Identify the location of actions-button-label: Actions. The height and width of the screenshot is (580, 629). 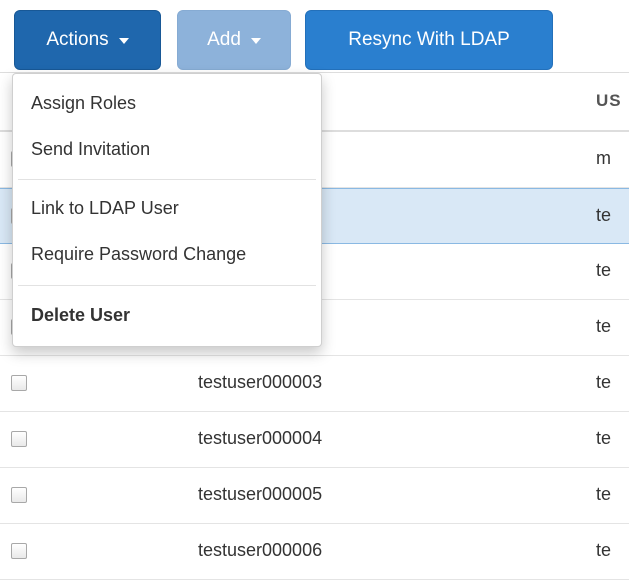
(77, 39).